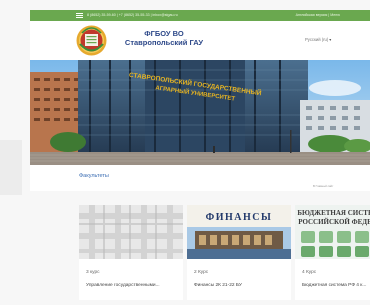 This screenshot has width=370, height=305. What do you see at coordinates (201, 272) in the screenshot?
I see `course-year: 2 Курс` at bounding box center [201, 272].